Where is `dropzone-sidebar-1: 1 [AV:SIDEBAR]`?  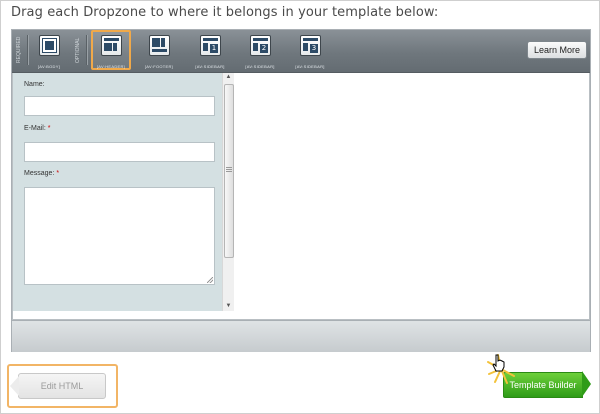
dropzone-sidebar-1: 1 [AV:SIDEBAR] is located at coordinates (210, 52).